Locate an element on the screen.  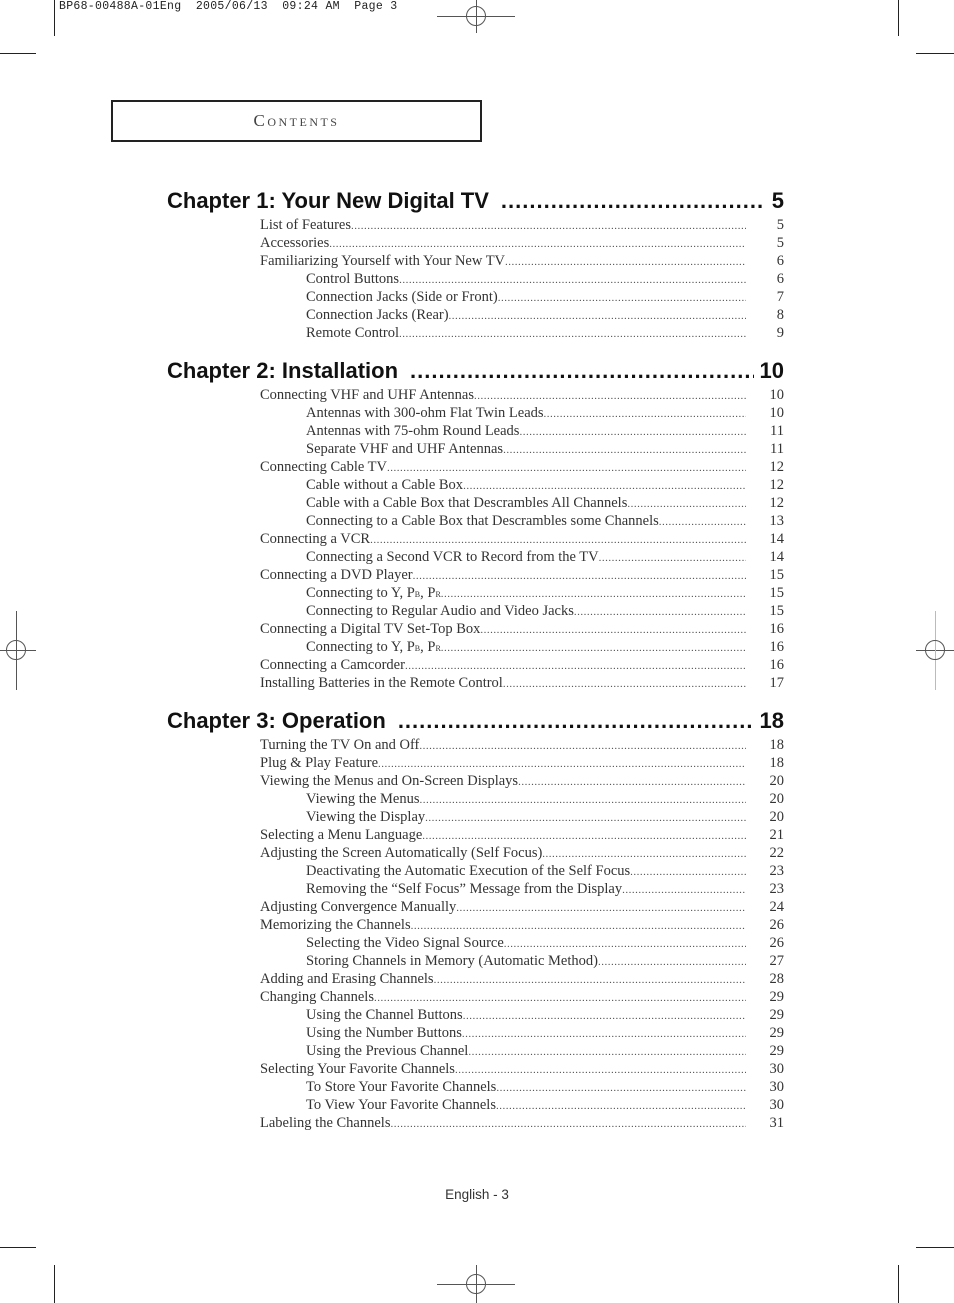
toc-subentry: Antennas with 300-ohm Flat Twin Leads 10 is located at coordinates (475, 413).